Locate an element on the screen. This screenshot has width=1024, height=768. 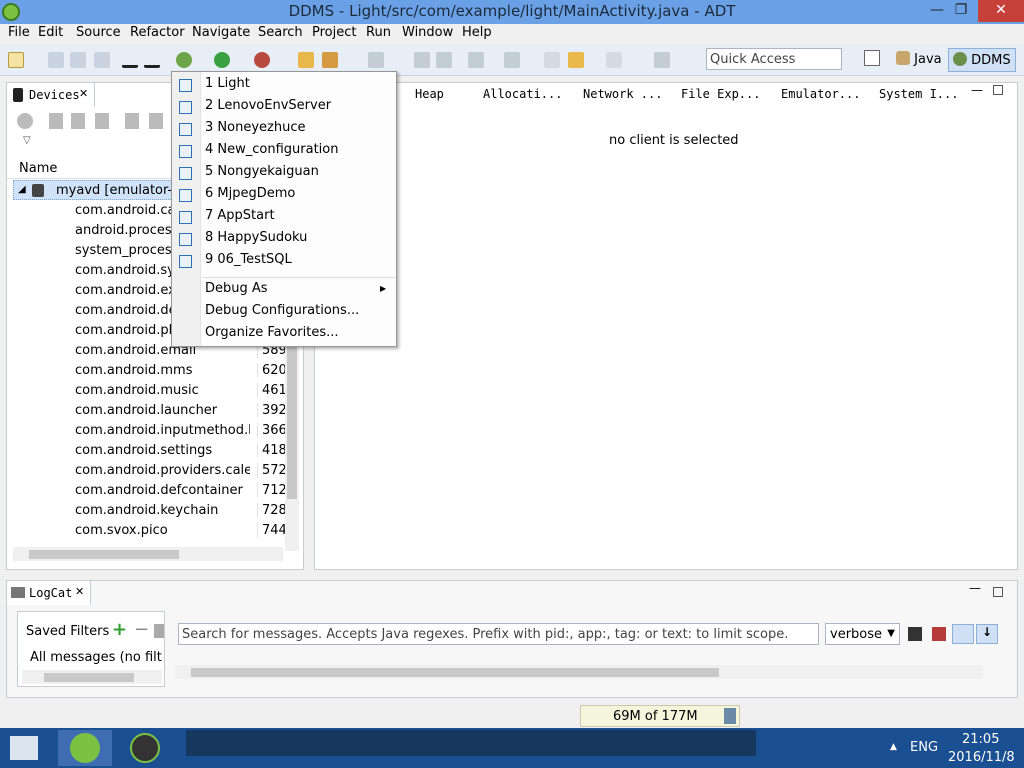
menu-search: Search is located at coordinates (280, 32).